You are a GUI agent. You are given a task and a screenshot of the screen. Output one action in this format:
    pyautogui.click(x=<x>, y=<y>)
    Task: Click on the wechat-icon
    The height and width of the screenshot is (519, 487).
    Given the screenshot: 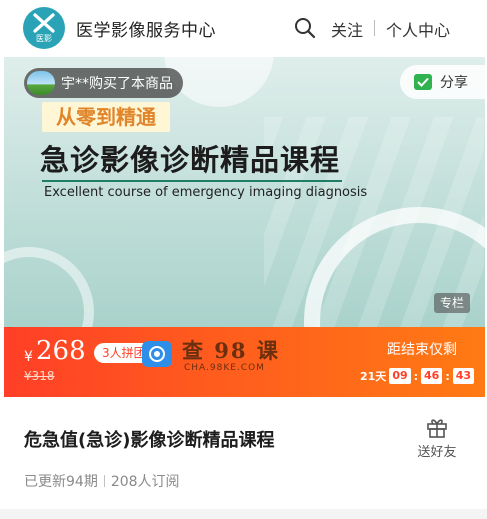 What is the action you would take?
    pyautogui.click(x=423, y=82)
    